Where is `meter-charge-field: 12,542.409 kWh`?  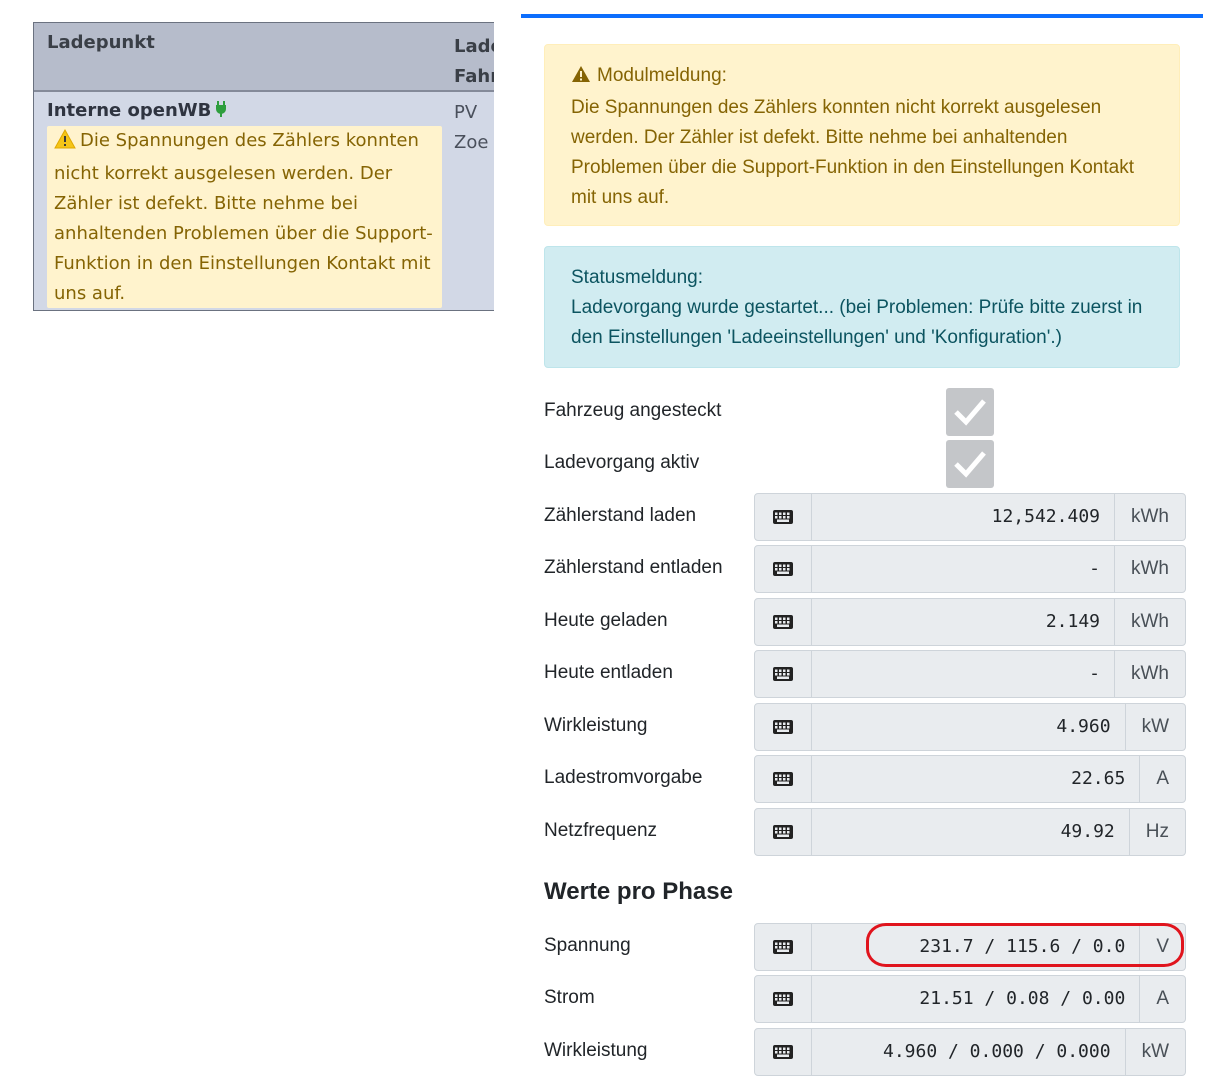 meter-charge-field: 12,542.409 kWh is located at coordinates (970, 517).